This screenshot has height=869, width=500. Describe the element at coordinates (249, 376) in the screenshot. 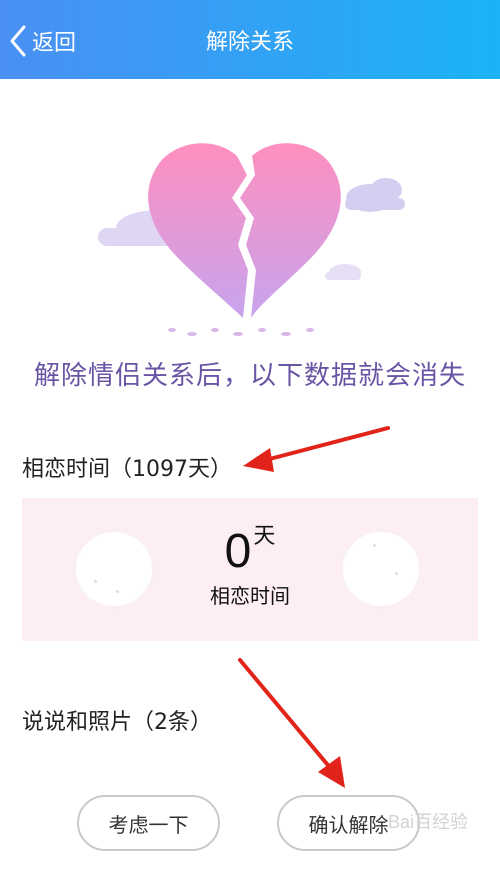

I see `headline: 解除情侣关系后，以下数据就会消失` at that location.